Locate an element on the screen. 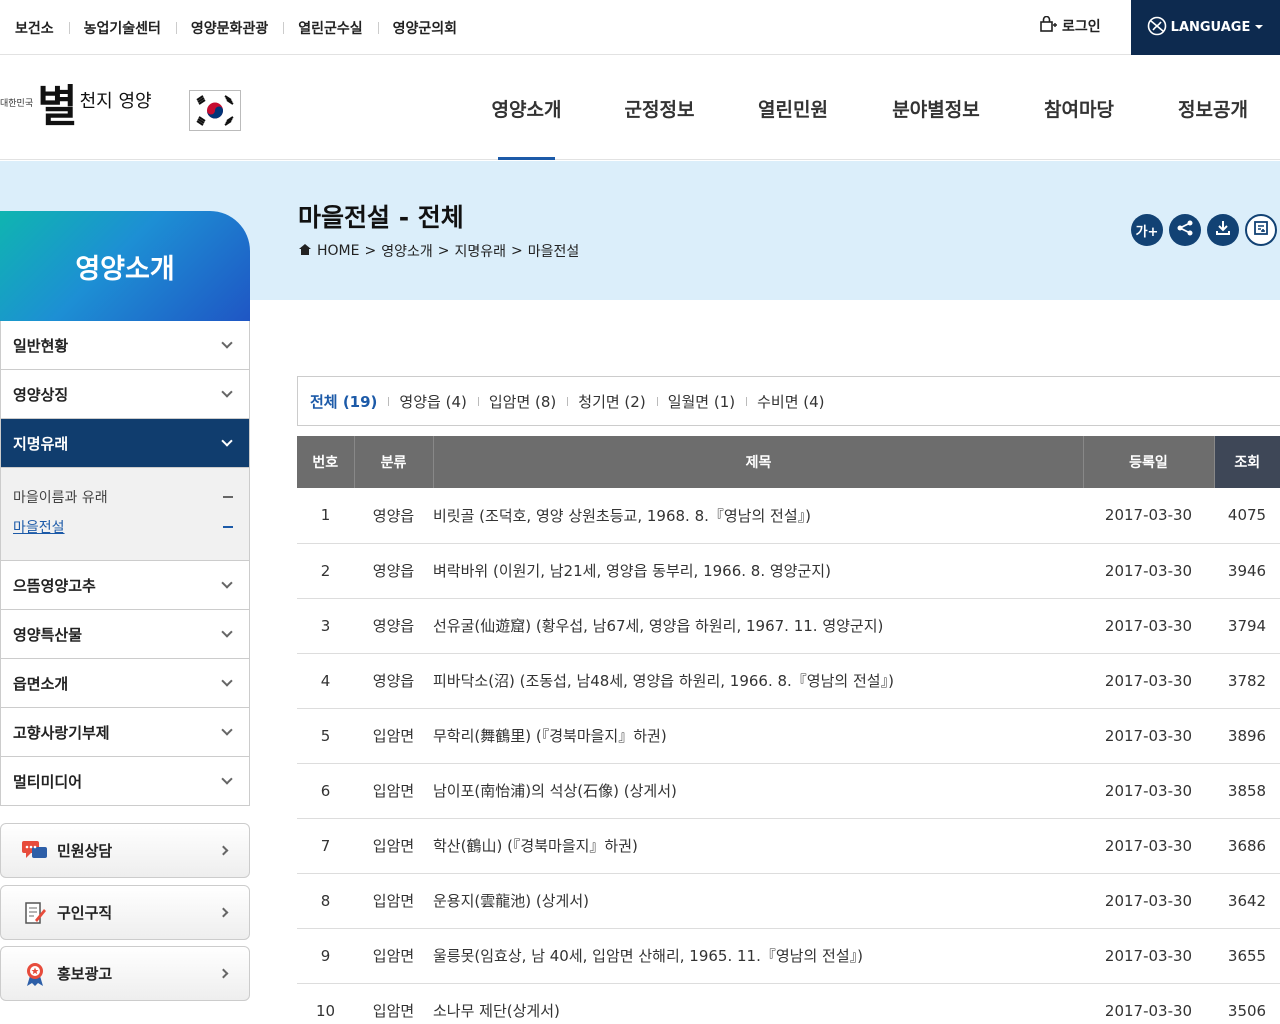 This screenshot has height=1024, width=1280. global-navigation: 영양소개 군정정보 열린민원 분야별정보 참여마당 정보공개 is located at coordinates (870, 108).